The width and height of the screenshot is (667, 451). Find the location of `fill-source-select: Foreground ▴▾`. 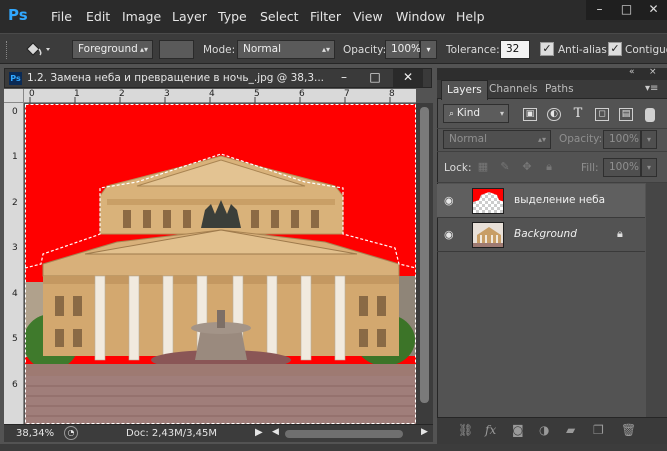

fill-source-select: Foreground ▴▾ is located at coordinates (112, 49).